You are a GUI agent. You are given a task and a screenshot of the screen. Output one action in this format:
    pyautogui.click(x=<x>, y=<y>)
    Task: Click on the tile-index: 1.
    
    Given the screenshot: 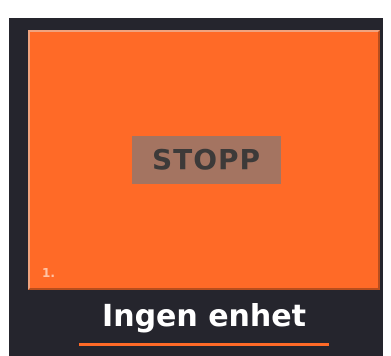 What is the action you would take?
    pyautogui.click(x=48, y=273)
    